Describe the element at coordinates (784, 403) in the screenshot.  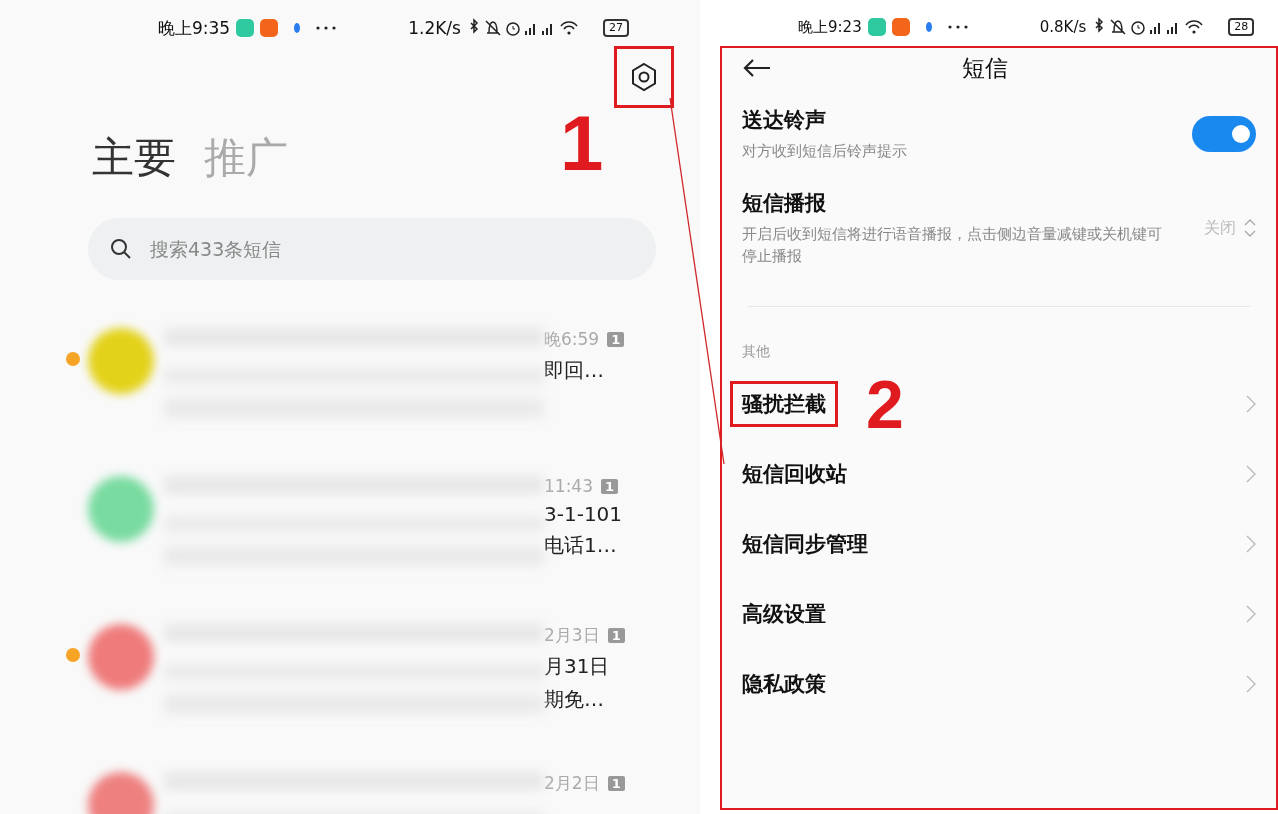
I see `setting-title: 骚扰拦截` at that location.